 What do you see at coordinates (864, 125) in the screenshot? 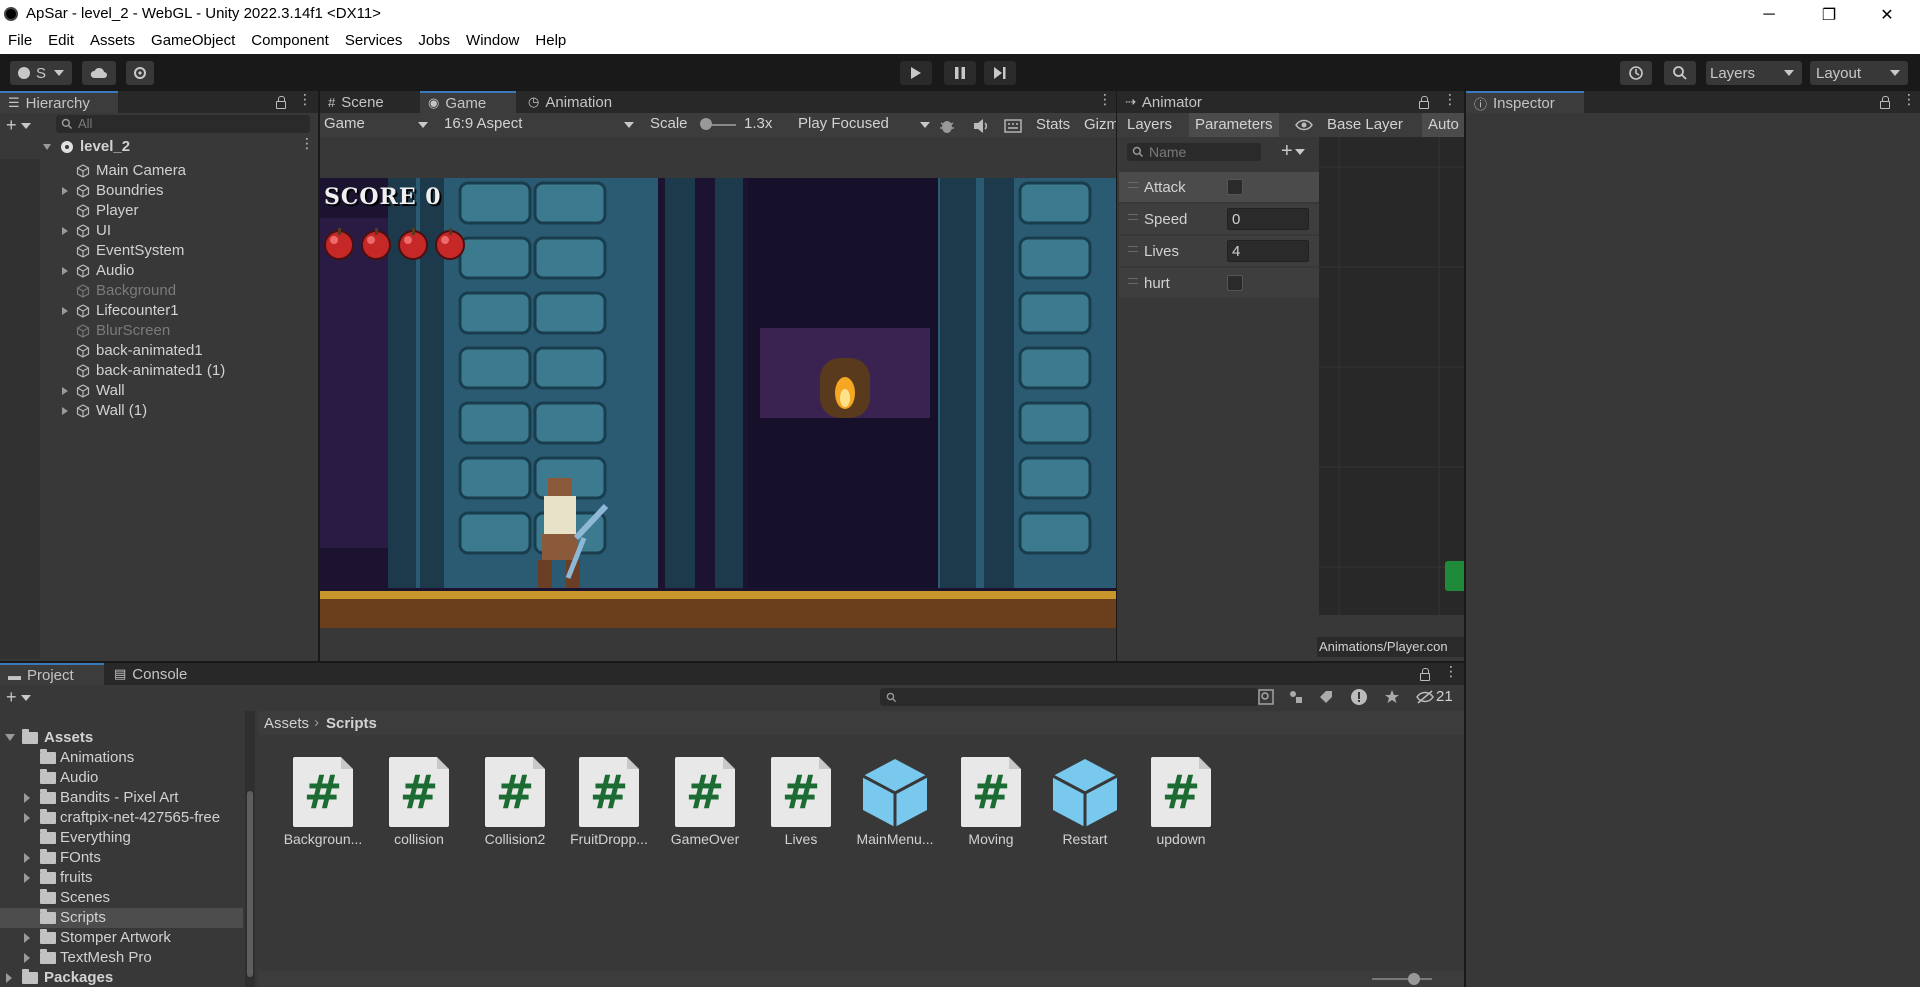
I see `play-mode-dropdown: Play Focused` at bounding box center [864, 125].